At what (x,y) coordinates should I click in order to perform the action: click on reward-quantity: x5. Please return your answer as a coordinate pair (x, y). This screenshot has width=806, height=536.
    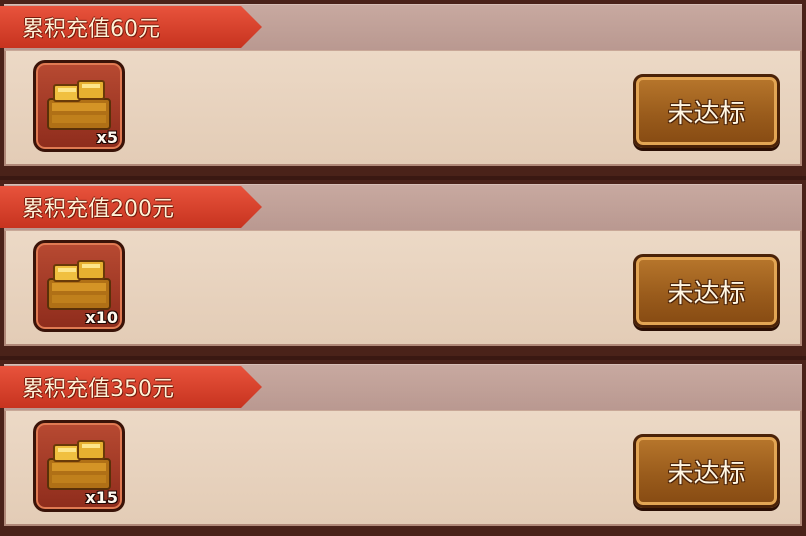
    Looking at the image, I should click on (107, 137).